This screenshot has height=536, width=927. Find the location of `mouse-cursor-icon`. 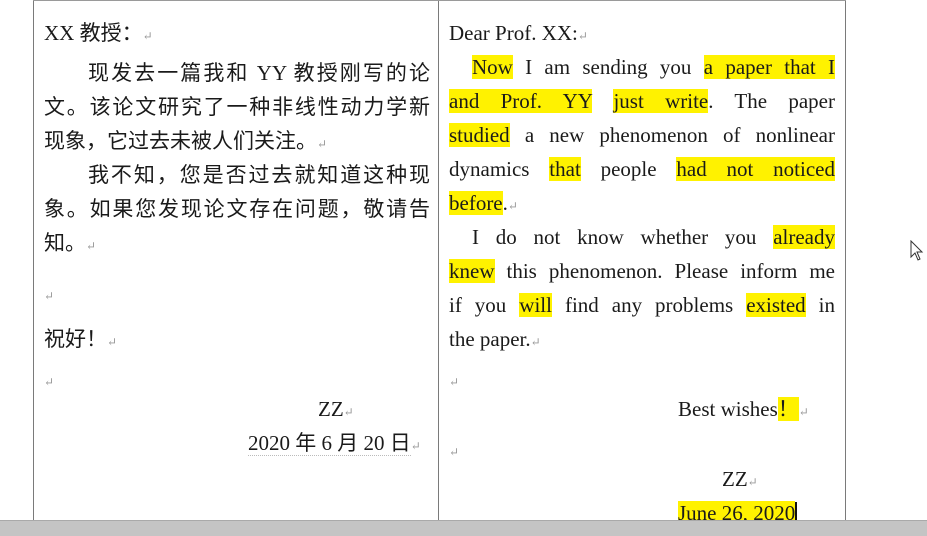

mouse-cursor-icon is located at coordinates (917, 250).